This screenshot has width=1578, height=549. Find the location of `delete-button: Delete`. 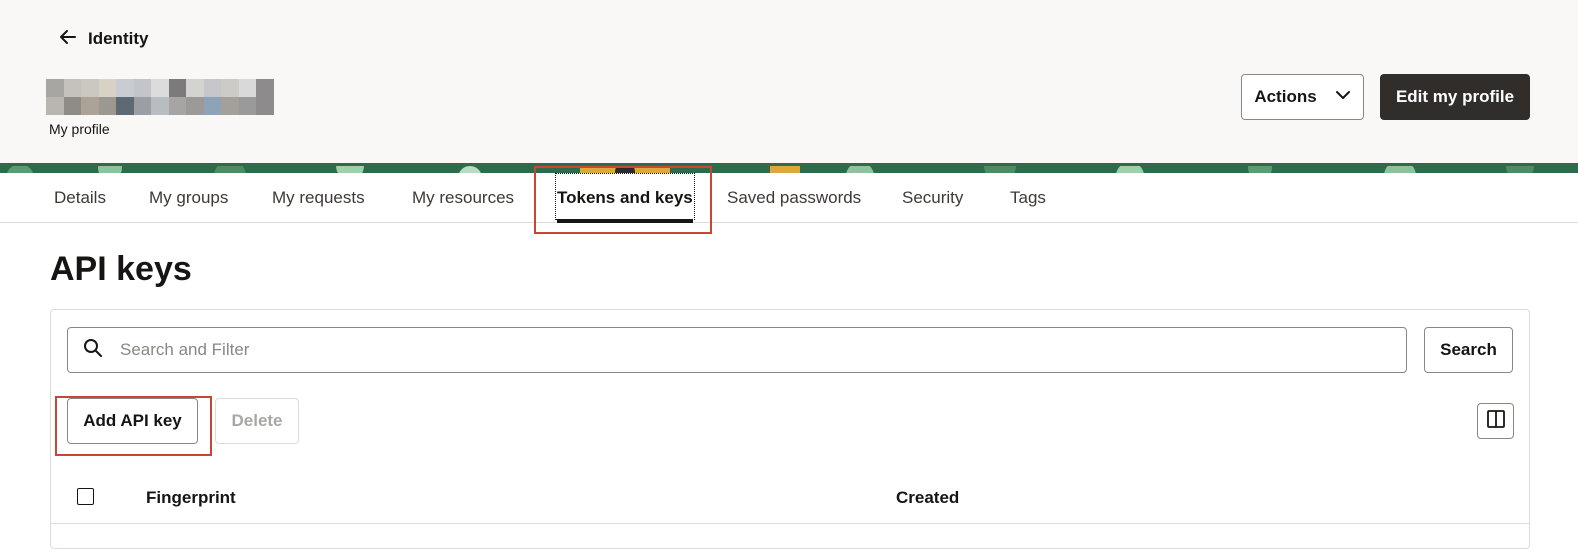

delete-button: Delete is located at coordinates (257, 421).